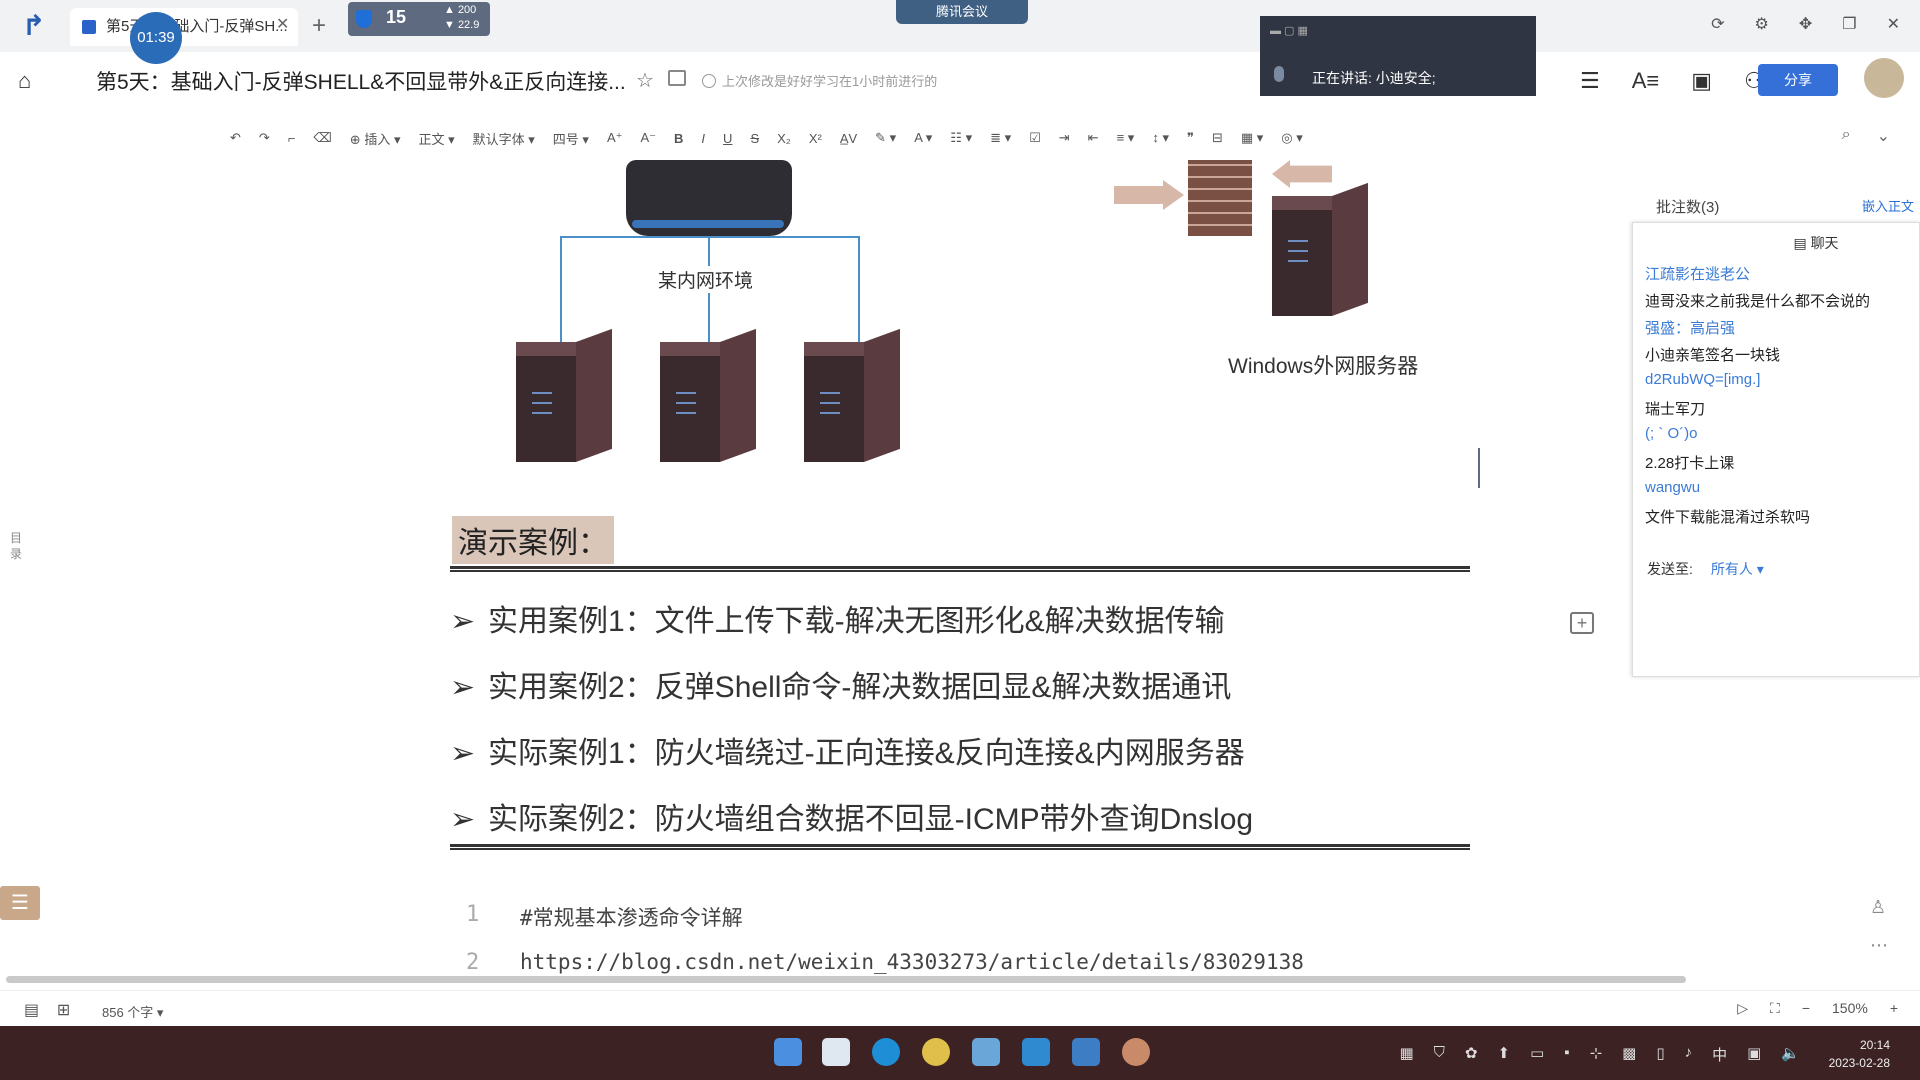 The height and width of the screenshot is (1080, 1920). I want to click on tool-icon, so click(1136, 1052).